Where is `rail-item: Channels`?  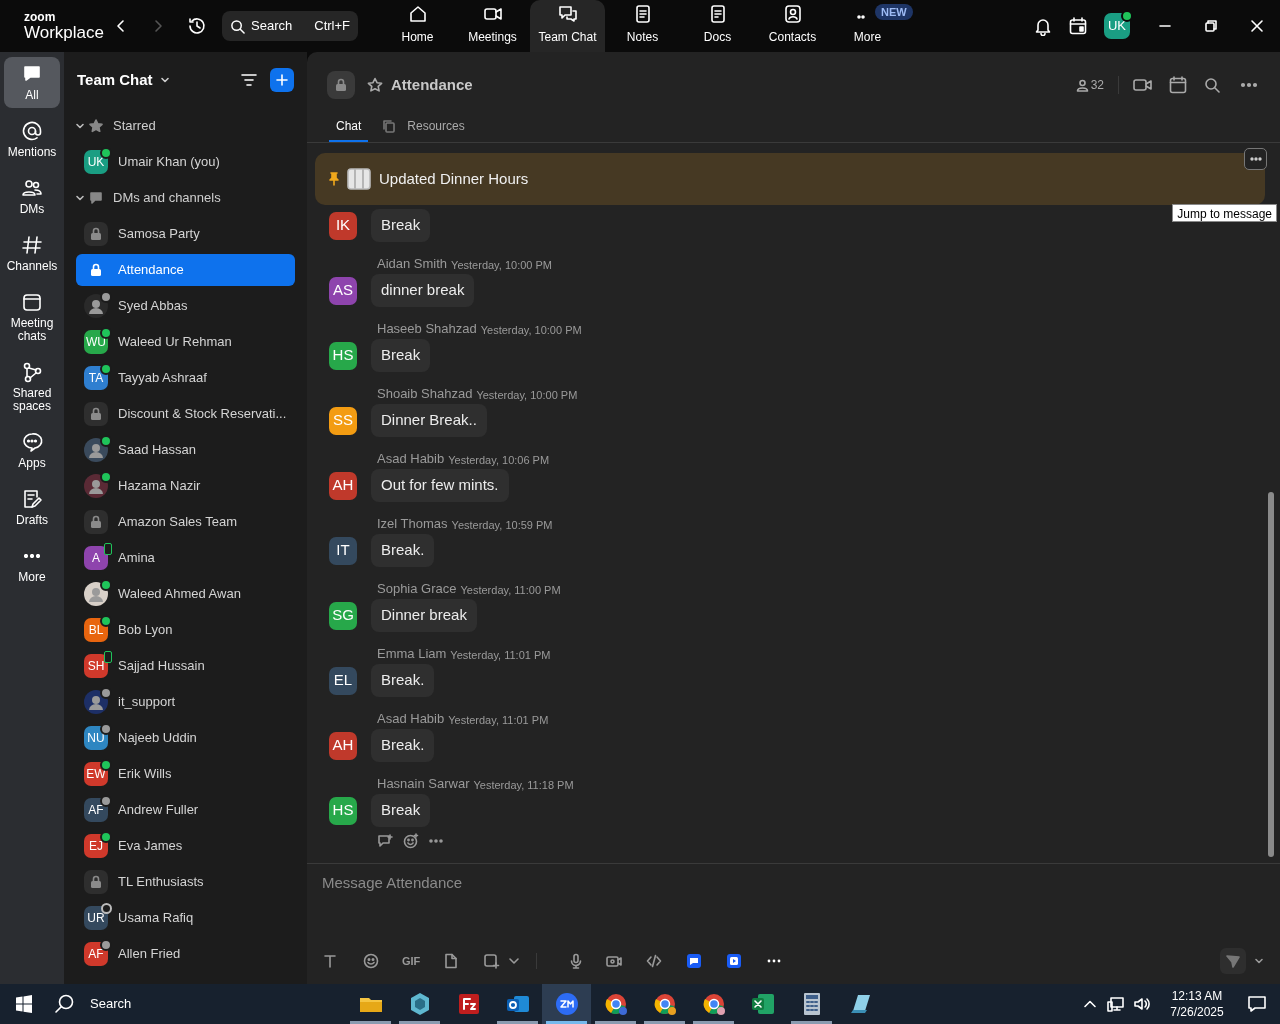
rail-item: Channels is located at coordinates (32, 253).